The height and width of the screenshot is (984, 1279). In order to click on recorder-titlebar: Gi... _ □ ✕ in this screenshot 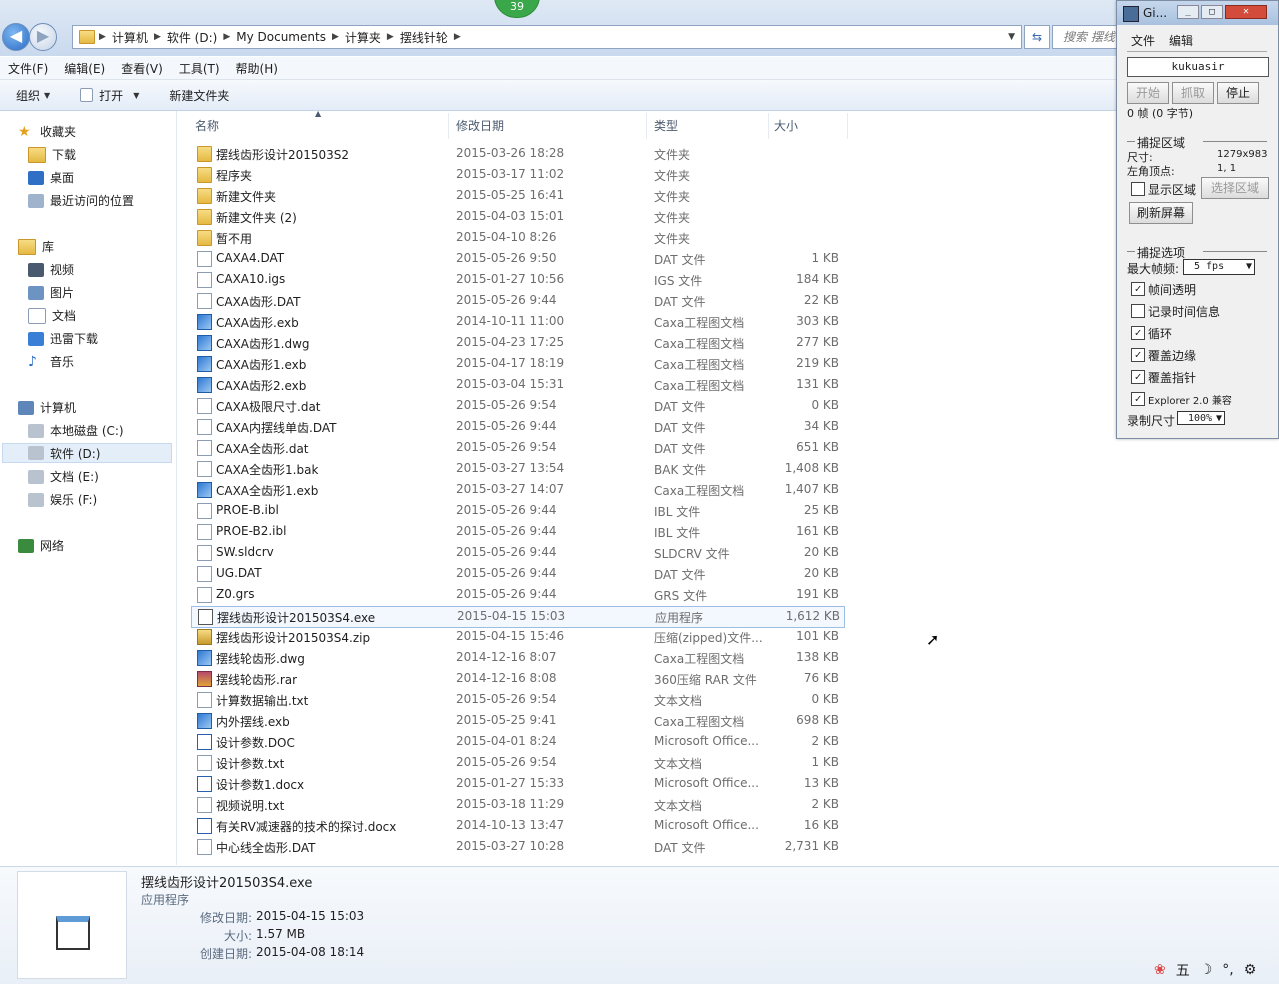, I will do `click(1197, 13)`.